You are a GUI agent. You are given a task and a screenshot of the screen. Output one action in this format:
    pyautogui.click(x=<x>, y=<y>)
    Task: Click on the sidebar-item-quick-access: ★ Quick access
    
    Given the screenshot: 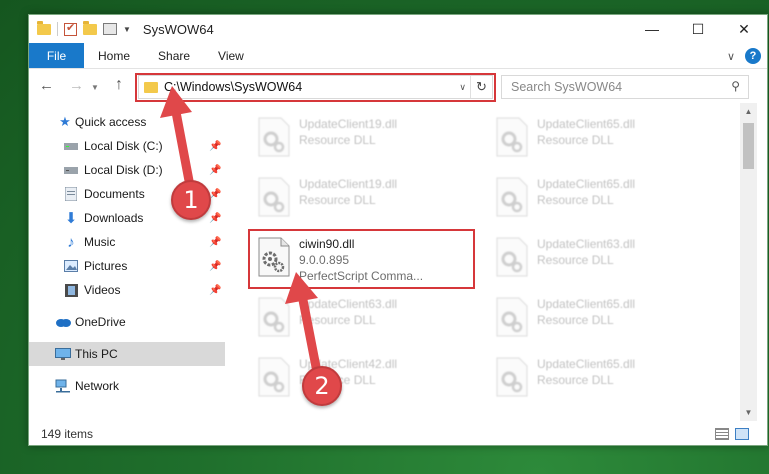 What is the action you would take?
    pyautogui.click(x=127, y=122)
    